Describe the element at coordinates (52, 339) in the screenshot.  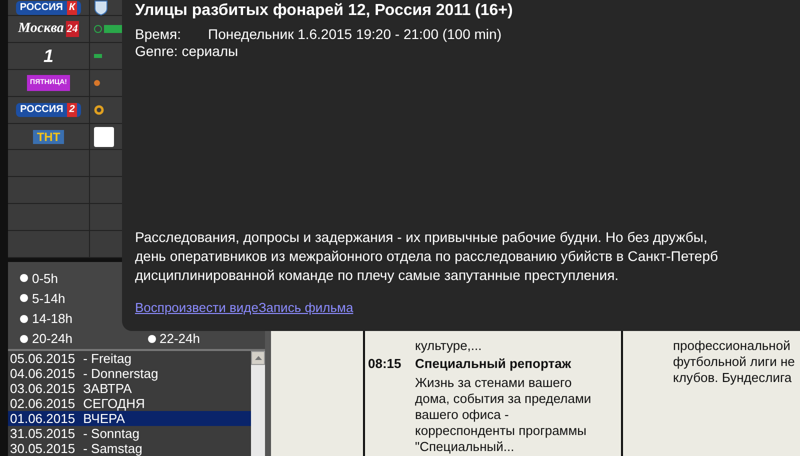
I see `radio-label: 20-24h` at that location.